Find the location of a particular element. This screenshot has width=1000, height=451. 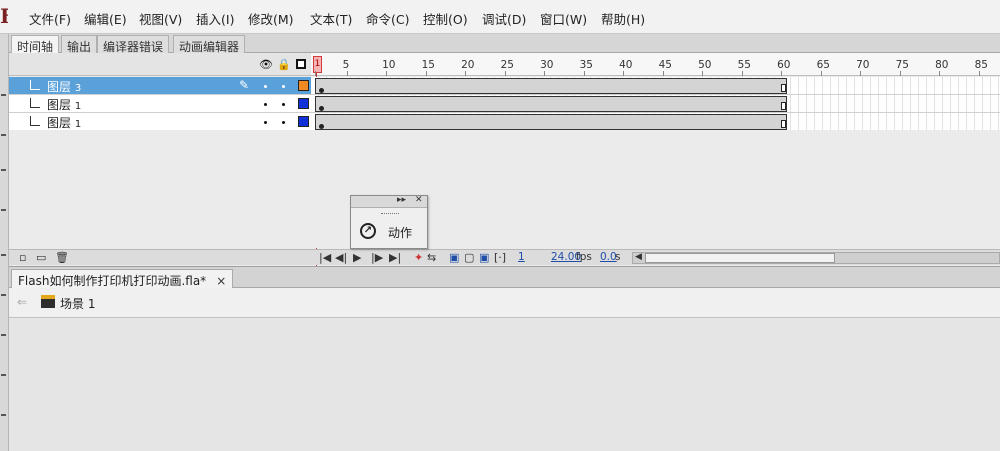

actions-button: ↗ 动作 is located at coordinates (390, 232).